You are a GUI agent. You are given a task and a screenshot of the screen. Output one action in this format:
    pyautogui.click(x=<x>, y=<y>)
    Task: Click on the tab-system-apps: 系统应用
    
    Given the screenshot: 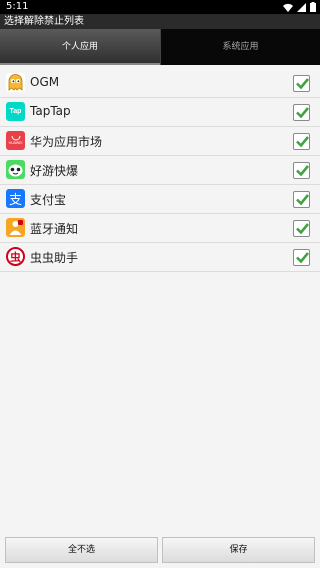 What is the action you would take?
    pyautogui.click(x=240, y=47)
    